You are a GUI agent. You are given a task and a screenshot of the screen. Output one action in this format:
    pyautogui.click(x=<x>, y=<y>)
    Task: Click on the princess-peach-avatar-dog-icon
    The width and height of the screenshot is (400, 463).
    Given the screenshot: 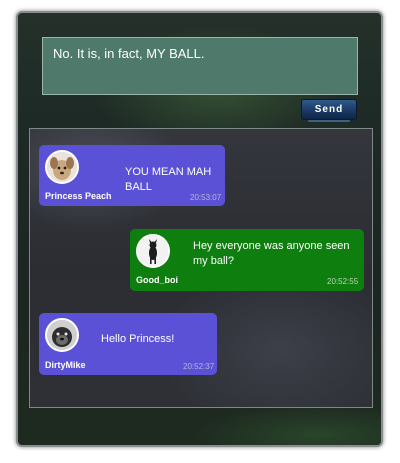 What is the action you would take?
    pyautogui.click(x=62, y=167)
    